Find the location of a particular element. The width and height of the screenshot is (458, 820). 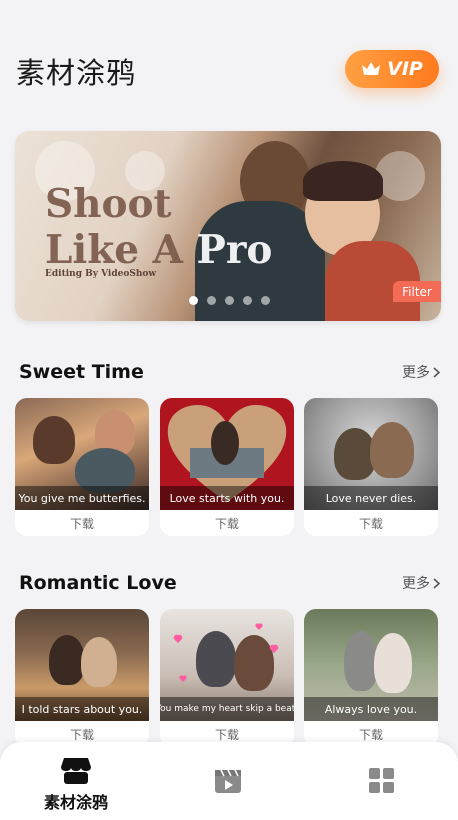

template-card: Love starts with you. 下载 is located at coordinates (227, 467).